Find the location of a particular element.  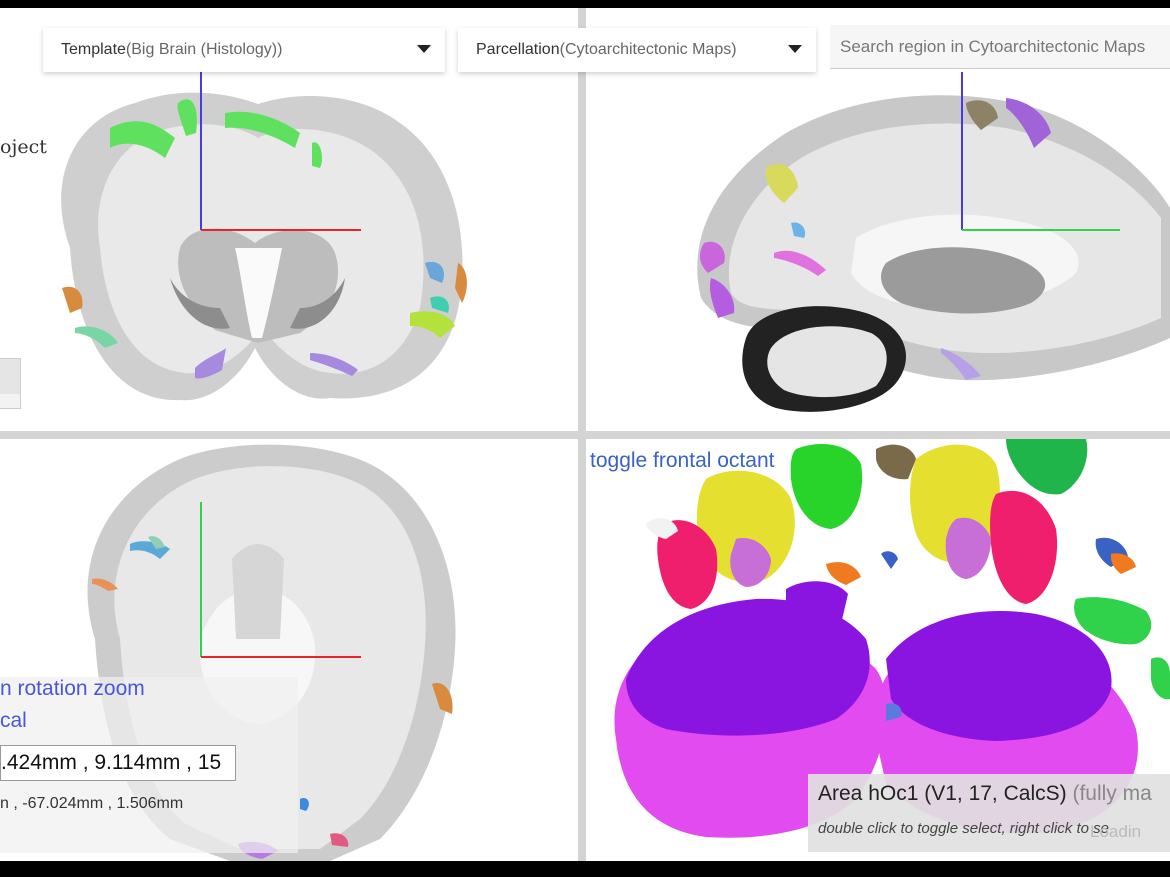

template-dropdown: Template (Big Brain (Histology)) is located at coordinates (244, 50).